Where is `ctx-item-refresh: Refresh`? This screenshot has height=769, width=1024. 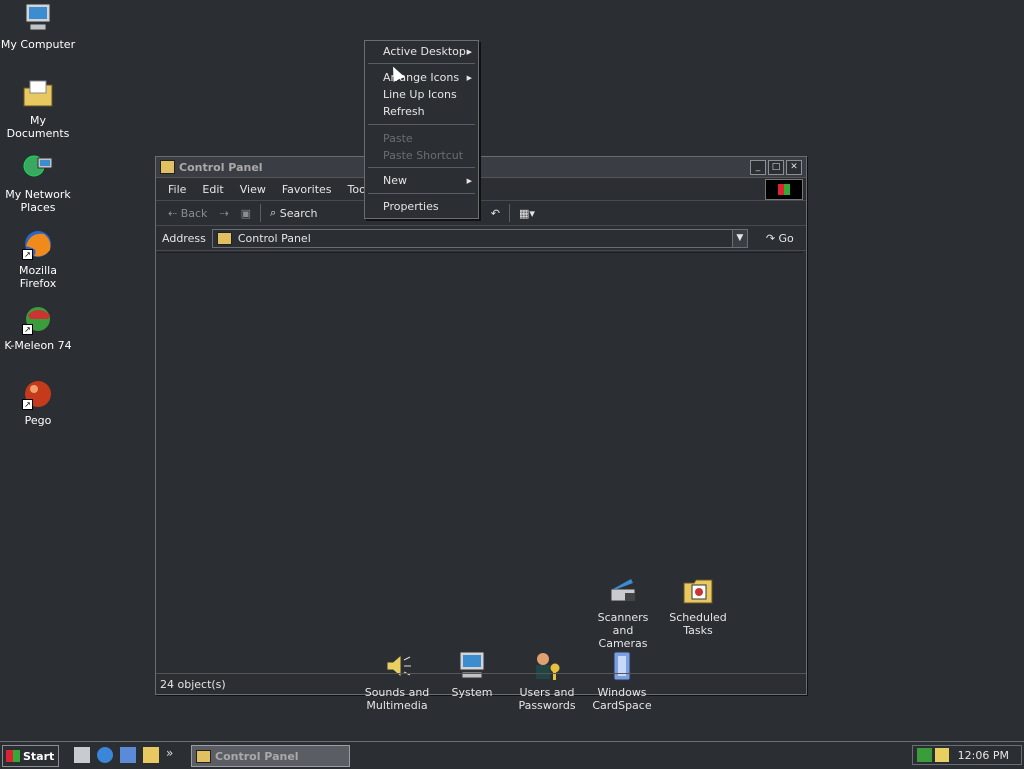
ctx-item-refresh: Refresh is located at coordinates (404, 111).